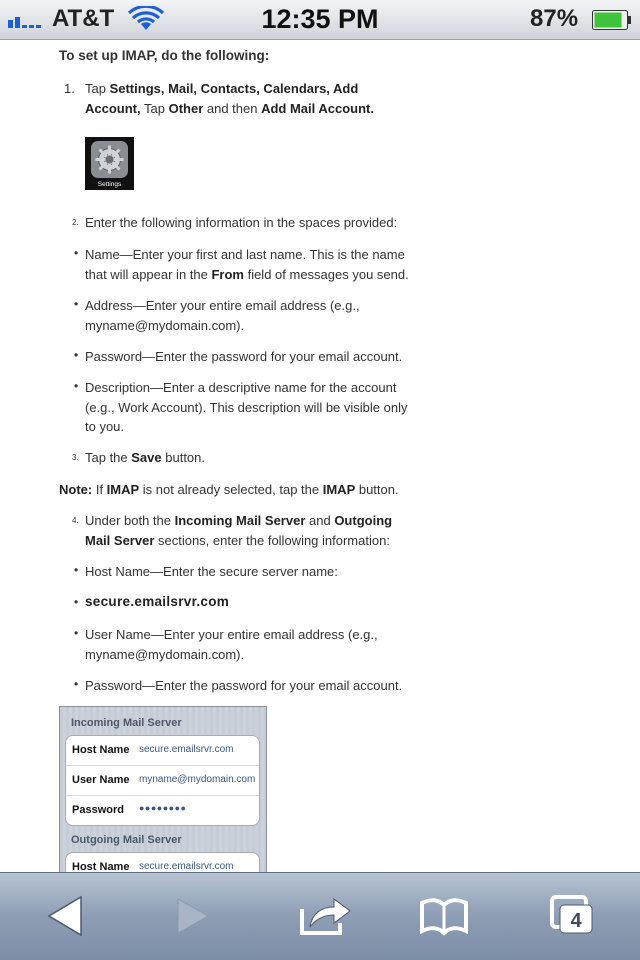 This screenshot has height=960, width=640. Describe the element at coordinates (75, 222) in the screenshot. I see `step-2-number: 2.` at that location.